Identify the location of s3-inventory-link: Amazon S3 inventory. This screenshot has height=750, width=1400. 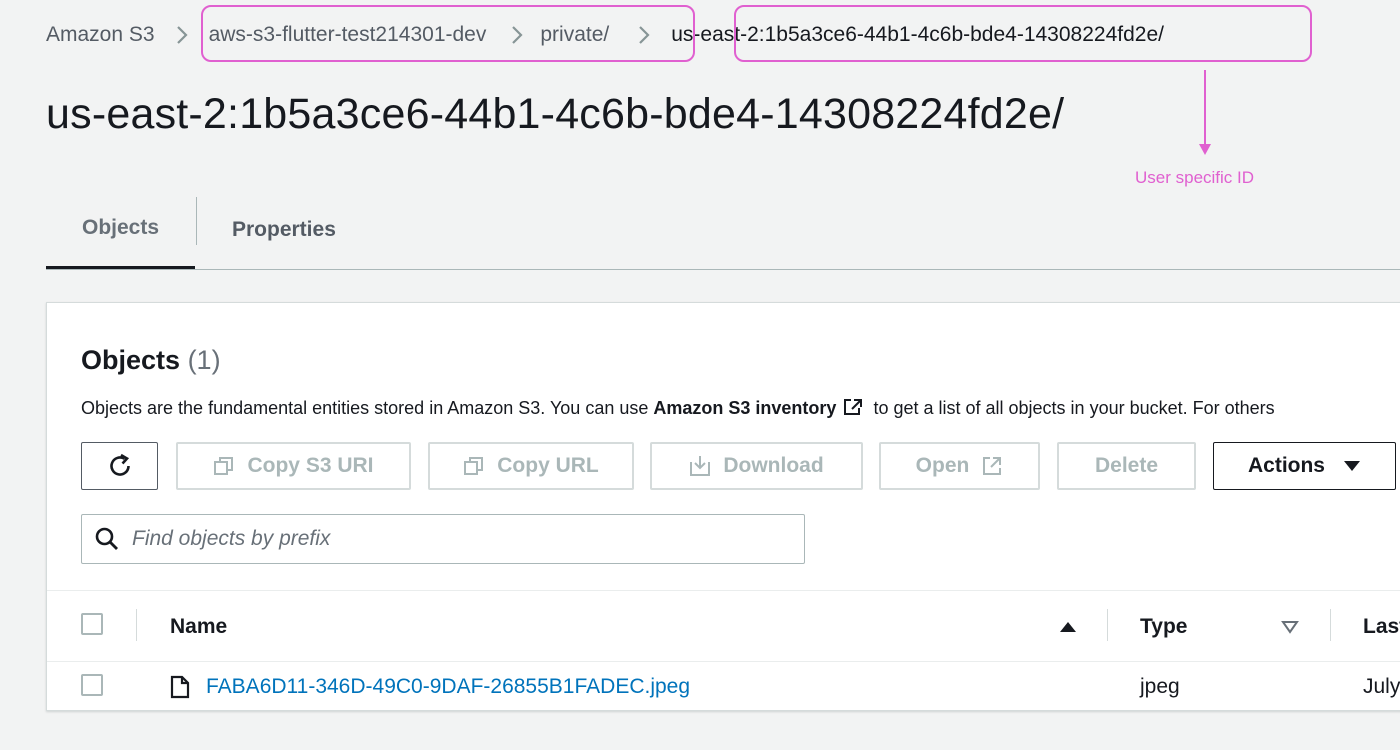
(744, 408).